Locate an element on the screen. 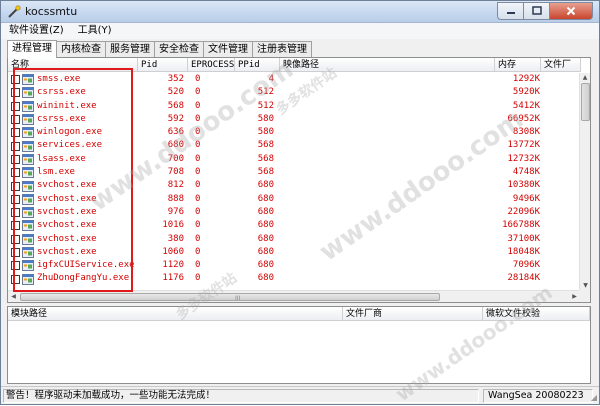 Image resolution: width=600 pixels, height=406 pixels. table-row: svchost.exe 888 0 680 9496K is located at coordinates (294, 199).